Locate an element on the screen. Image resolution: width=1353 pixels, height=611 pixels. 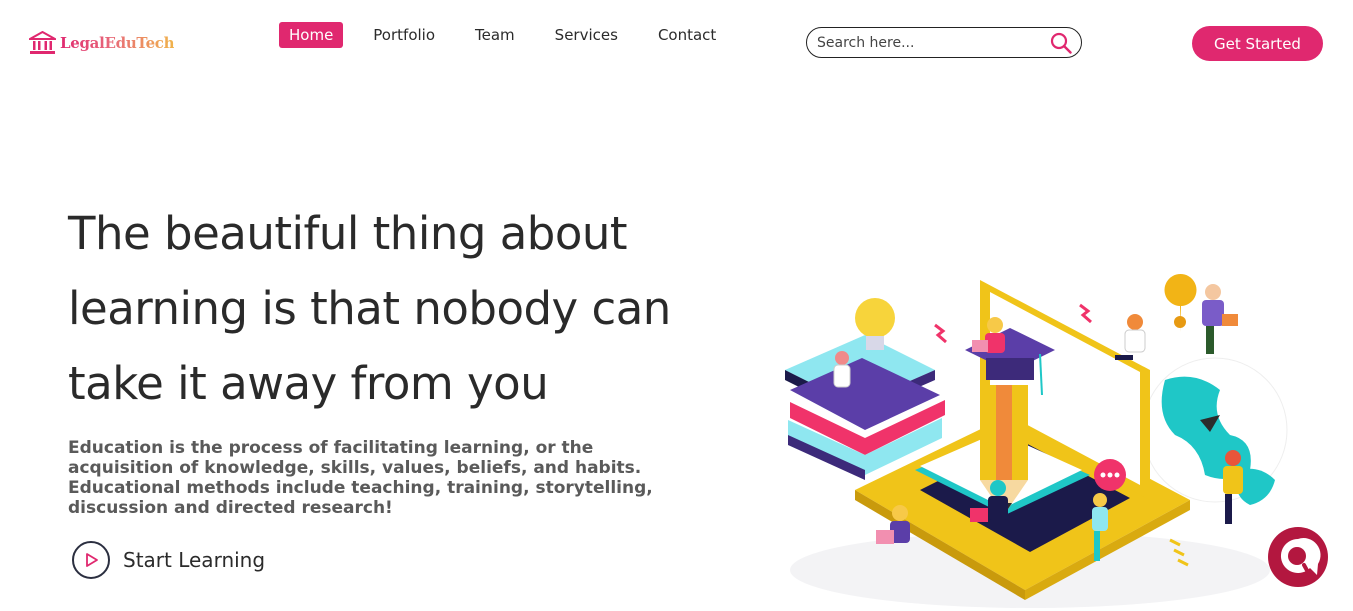
nav-item-contact: Contact is located at coordinates (687, 35).